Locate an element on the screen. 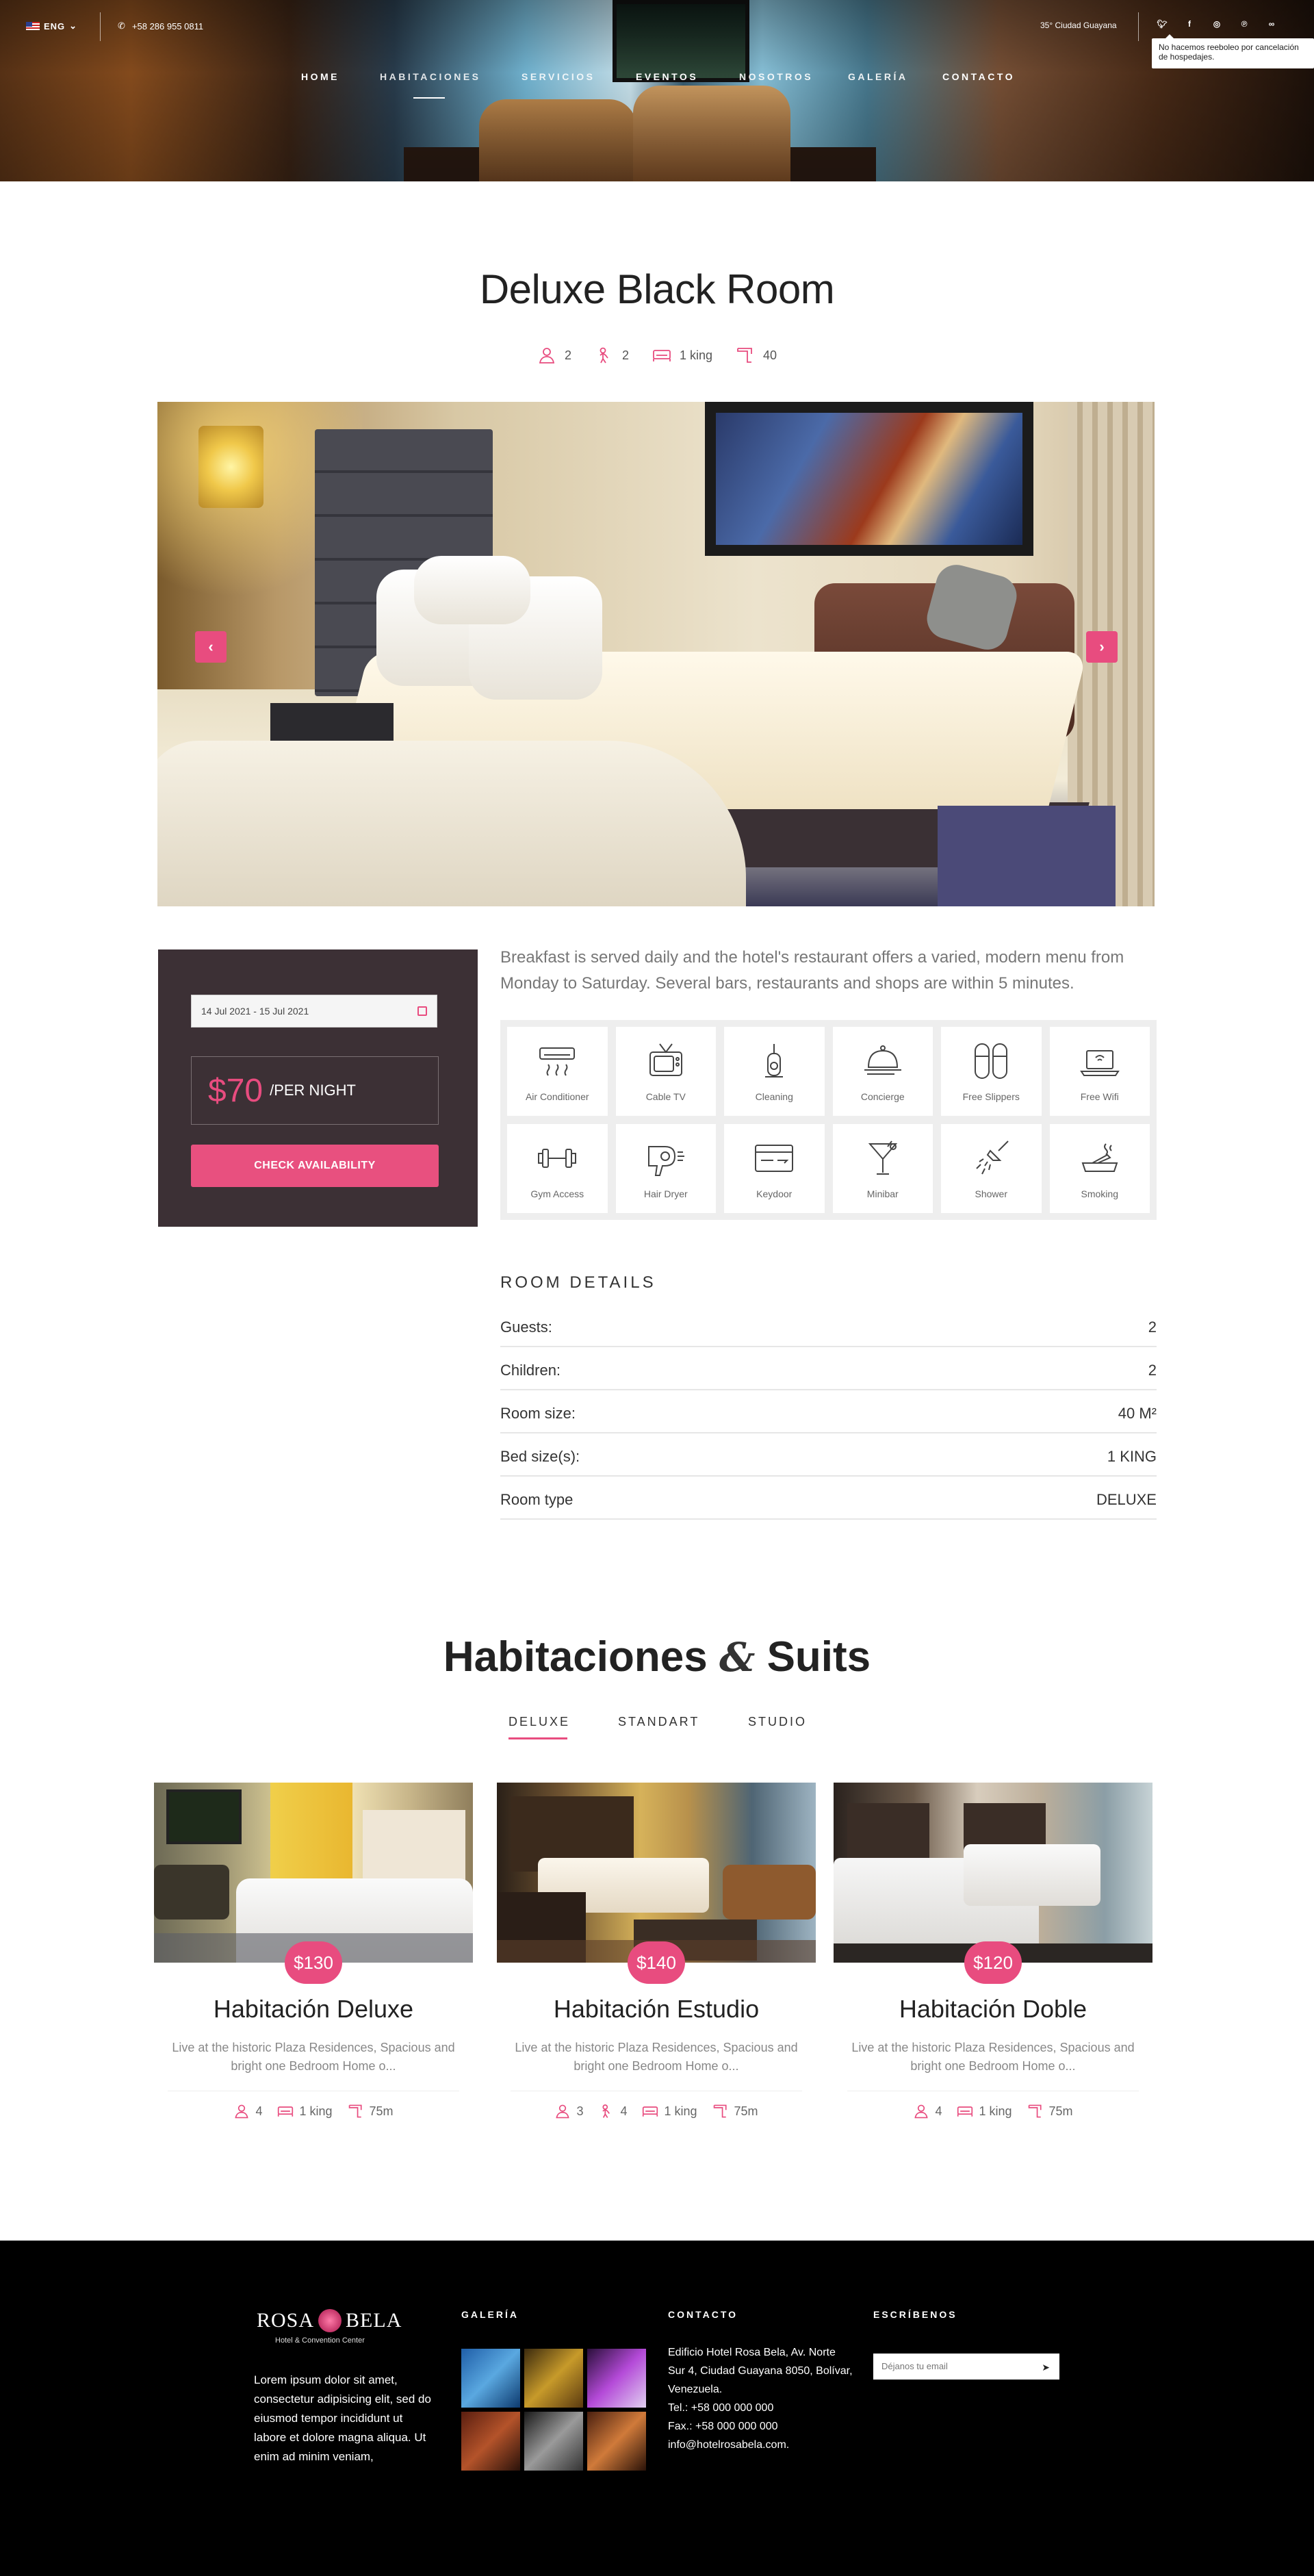  tv-icon is located at coordinates (665, 1059).